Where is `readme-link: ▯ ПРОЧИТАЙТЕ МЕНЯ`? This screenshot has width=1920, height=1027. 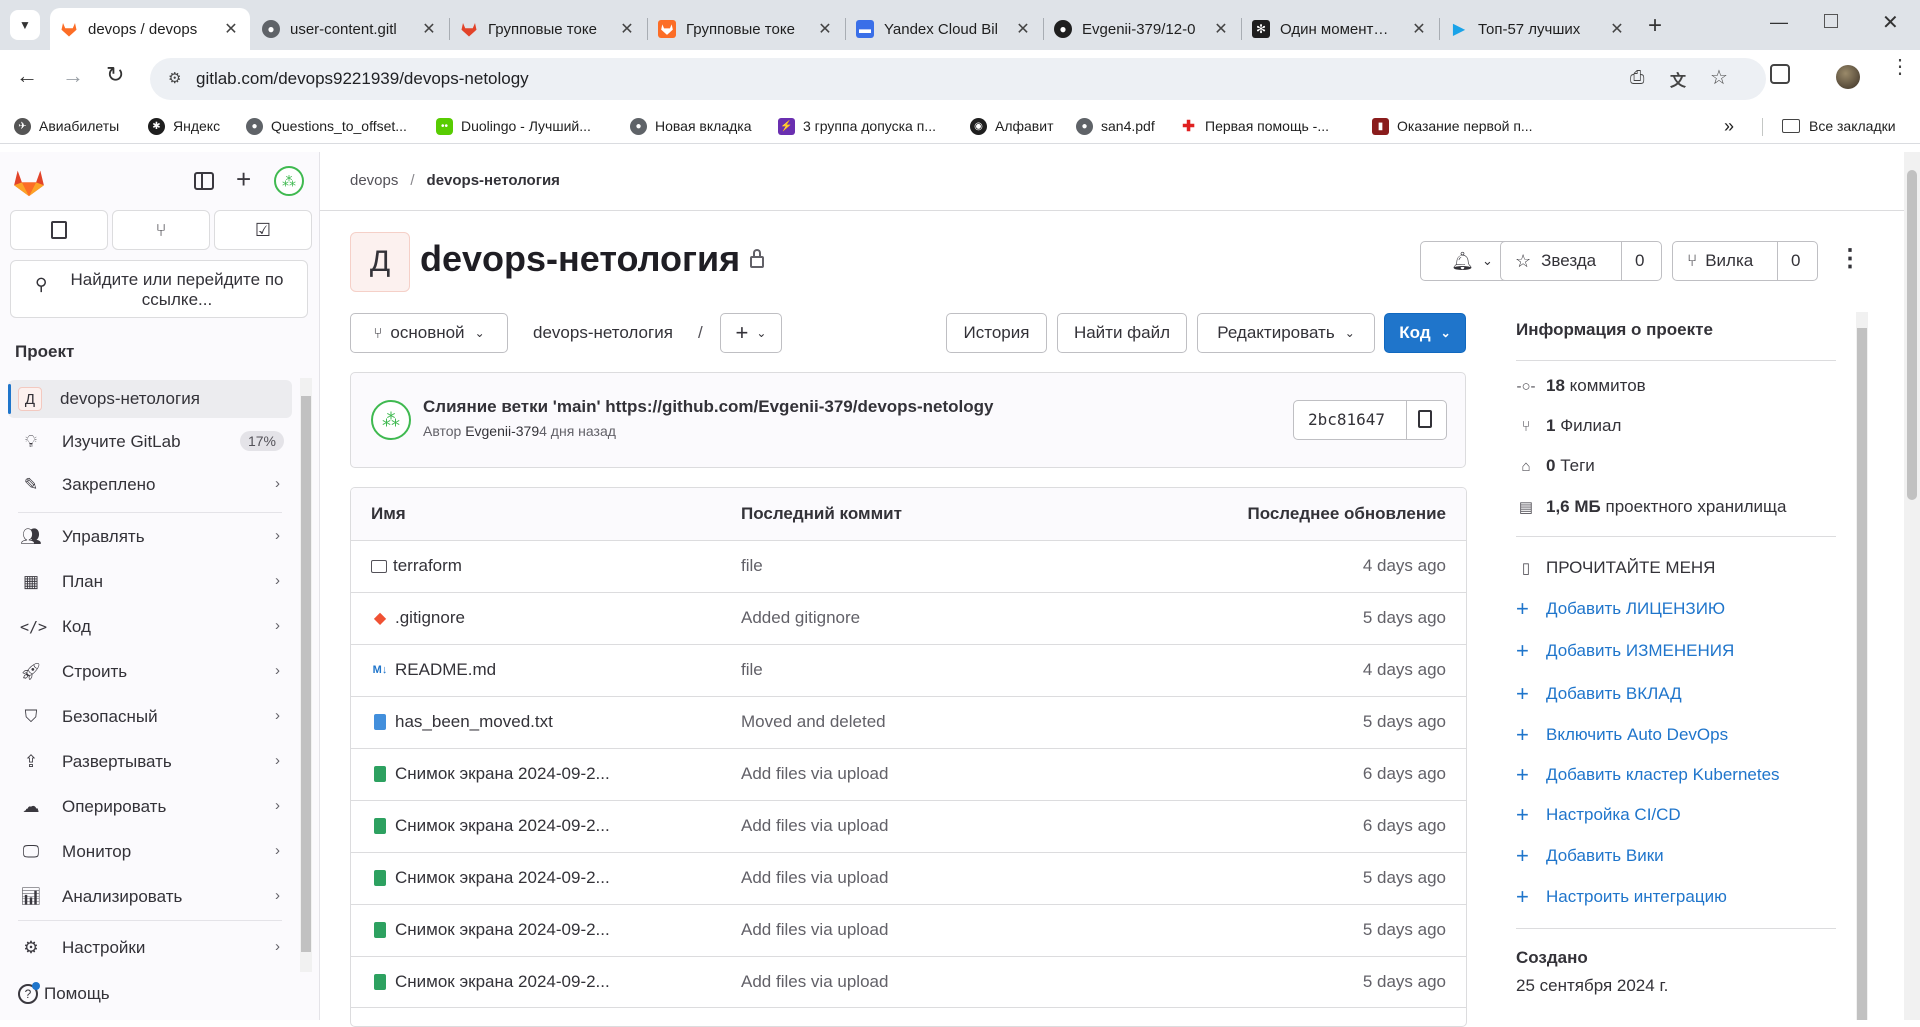
readme-link: ▯ ПРОЧИТАЙТЕ МЕНЯ is located at coordinates (1616, 568).